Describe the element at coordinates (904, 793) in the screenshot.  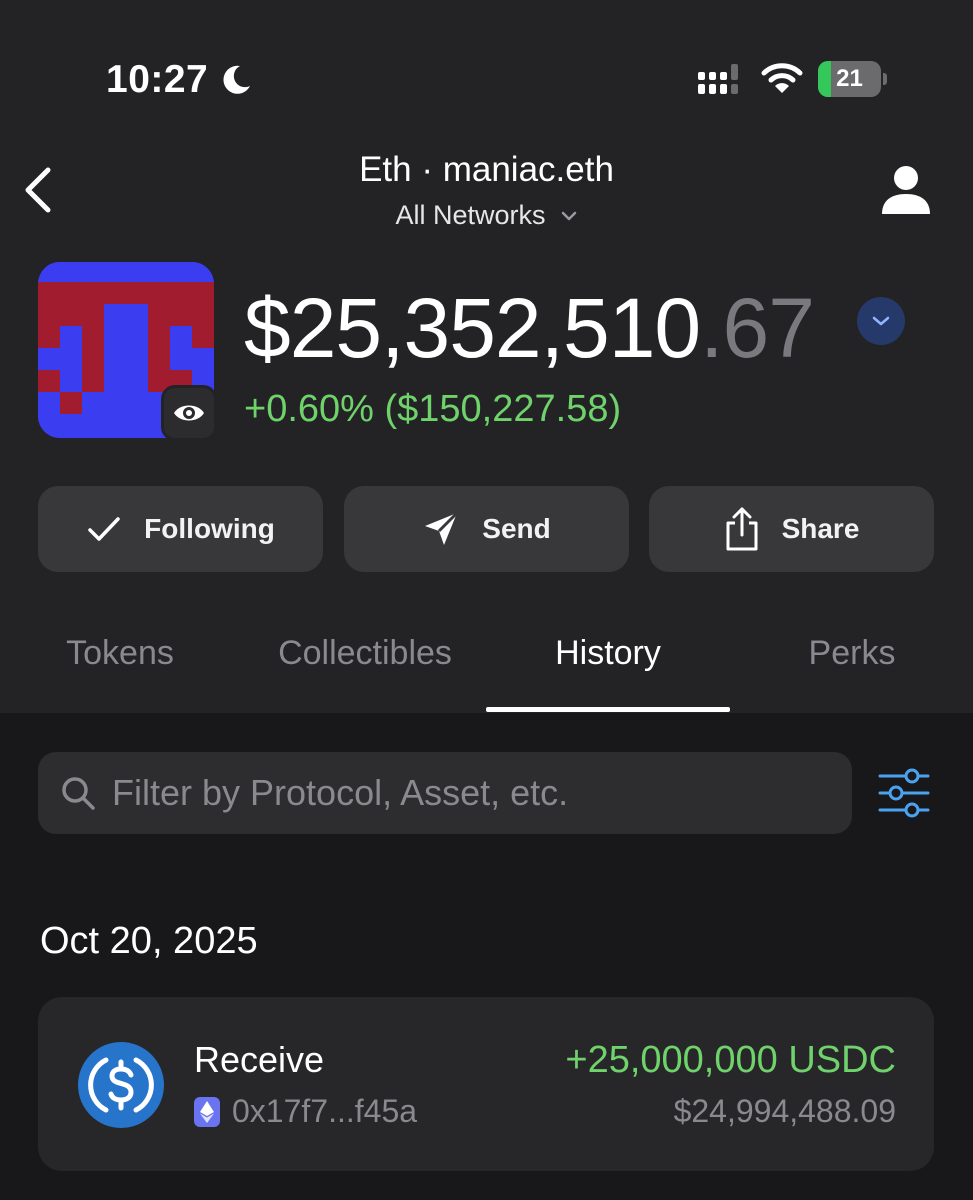
I see `sliders-icon` at that location.